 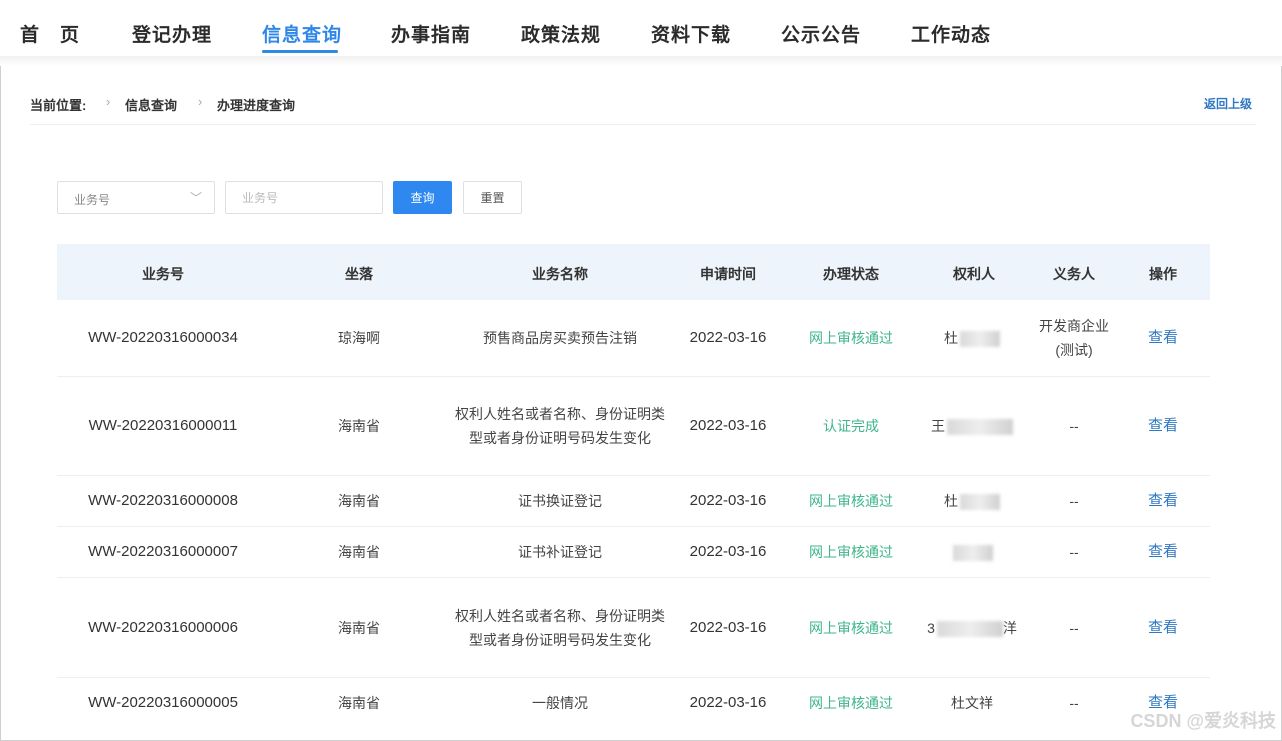 I want to click on cell-name: 证书补证登记, so click(x=560, y=552).